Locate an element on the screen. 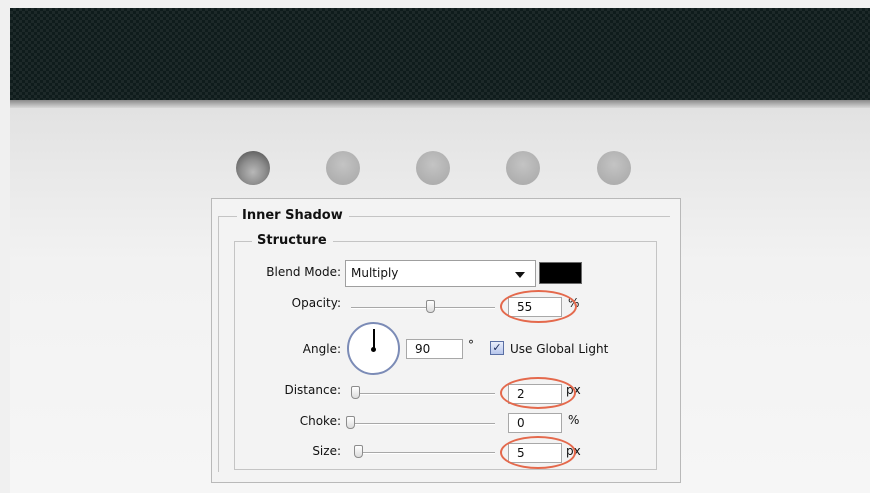  distance-label: Distance: is located at coordinates (312, 390).